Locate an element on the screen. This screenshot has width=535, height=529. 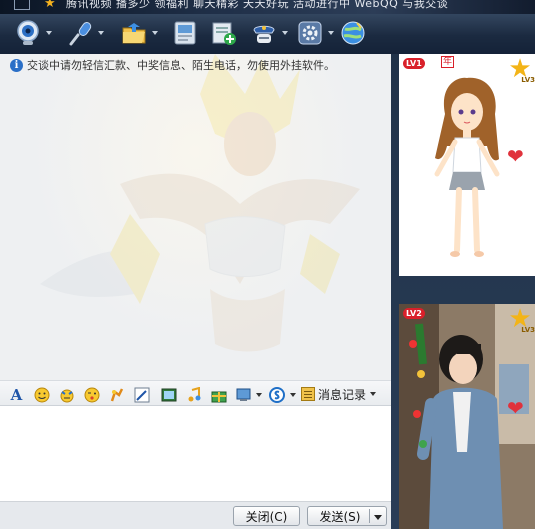
shake-icon is located at coordinates (116, 394).